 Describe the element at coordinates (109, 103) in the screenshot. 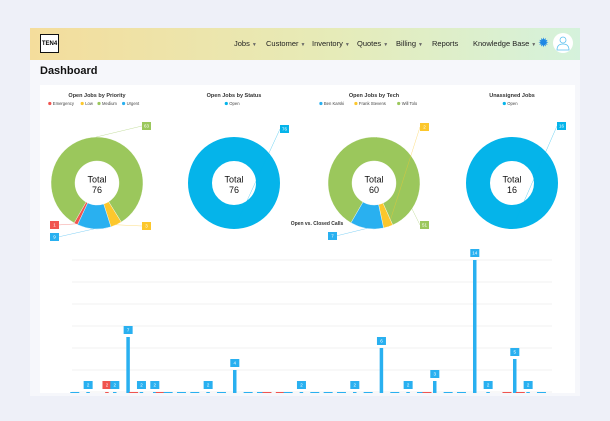

I see `legend-label: Medium` at that location.